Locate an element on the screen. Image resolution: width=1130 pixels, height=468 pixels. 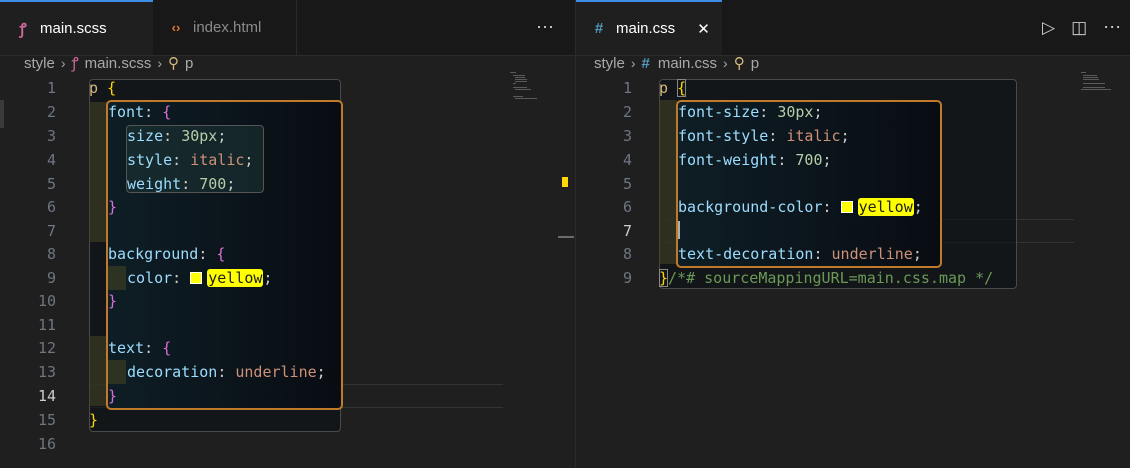
split-editor-icon: ◫ is located at coordinates (1079, 28).